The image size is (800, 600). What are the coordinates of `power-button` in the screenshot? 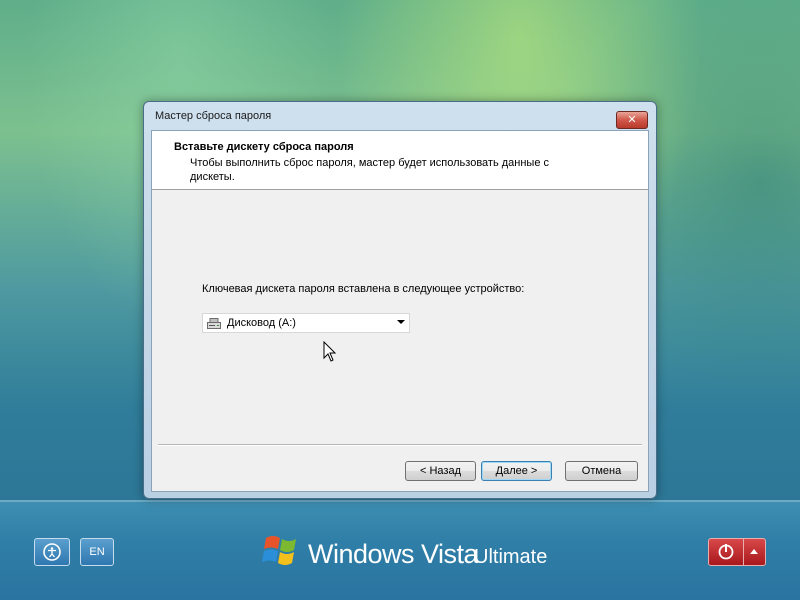 It's located at (726, 552).